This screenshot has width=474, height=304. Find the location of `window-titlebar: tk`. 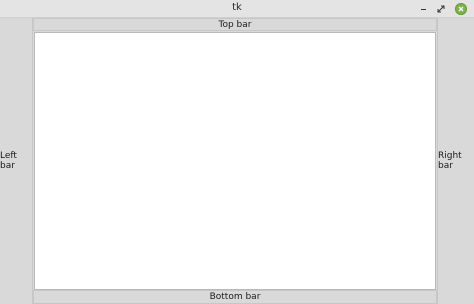

window-titlebar: tk is located at coordinates (237, 9).